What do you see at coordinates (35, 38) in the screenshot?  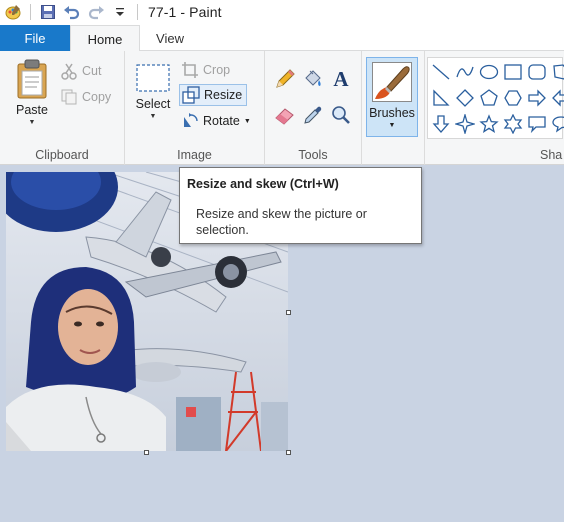 I see `tab-file: File` at bounding box center [35, 38].